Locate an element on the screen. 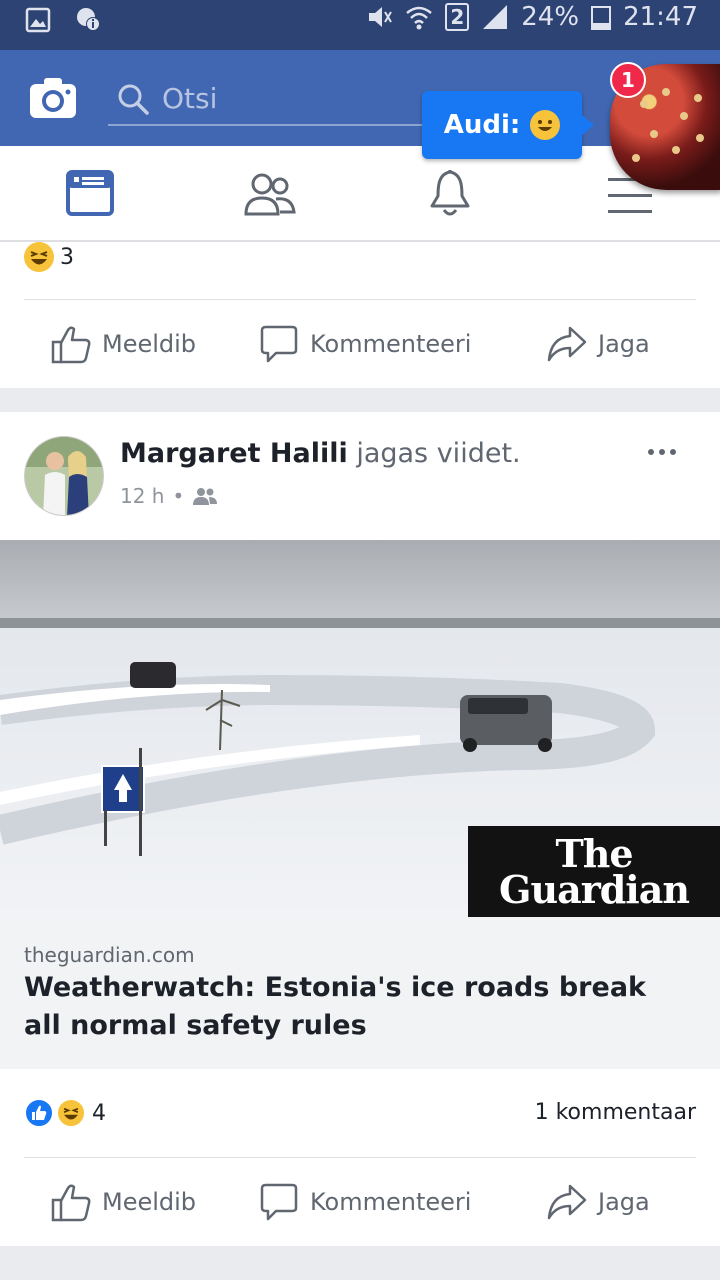 The image size is (720, 1280). chat-unread-badge: 1 is located at coordinates (628, 80).